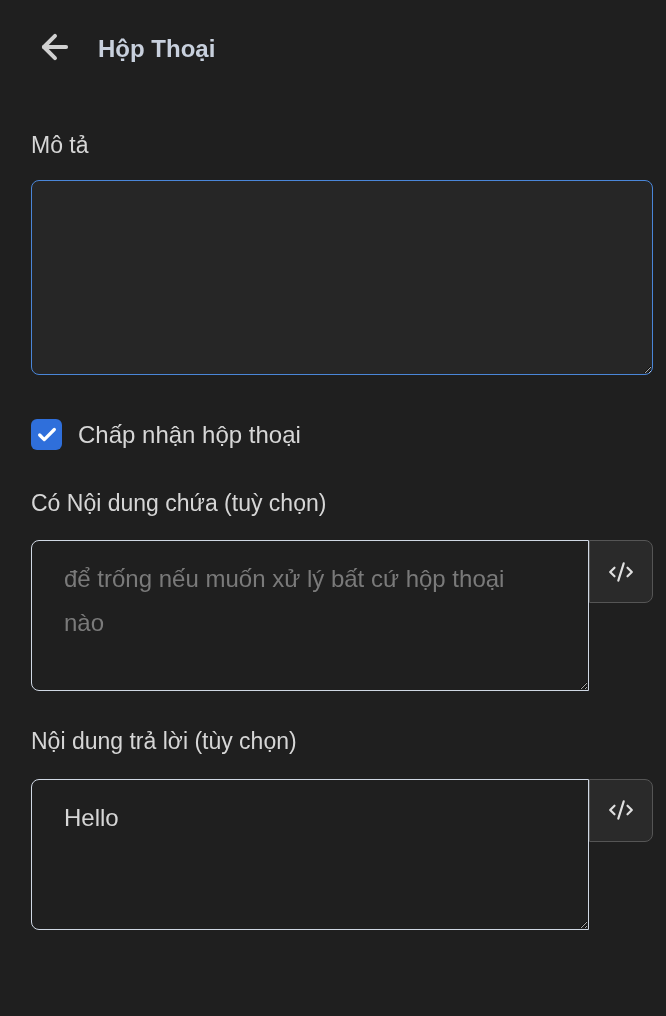  What do you see at coordinates (46, 434) in the screenshot?
I see `accept-checkbox` at bounding box center [46, 434].